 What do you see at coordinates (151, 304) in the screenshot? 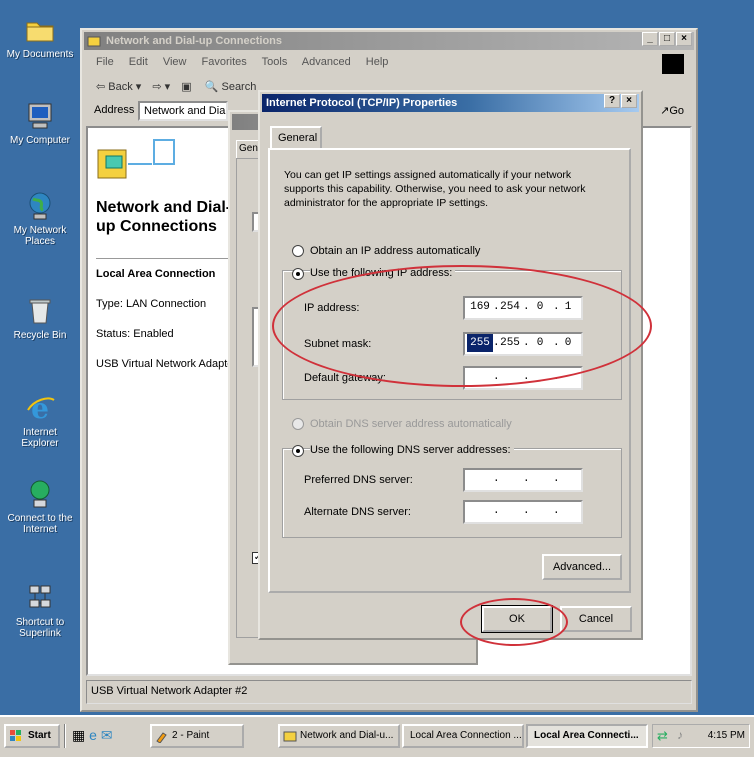
I see `item-type: Type: LAN Connection` at bounding box center [151, 304].